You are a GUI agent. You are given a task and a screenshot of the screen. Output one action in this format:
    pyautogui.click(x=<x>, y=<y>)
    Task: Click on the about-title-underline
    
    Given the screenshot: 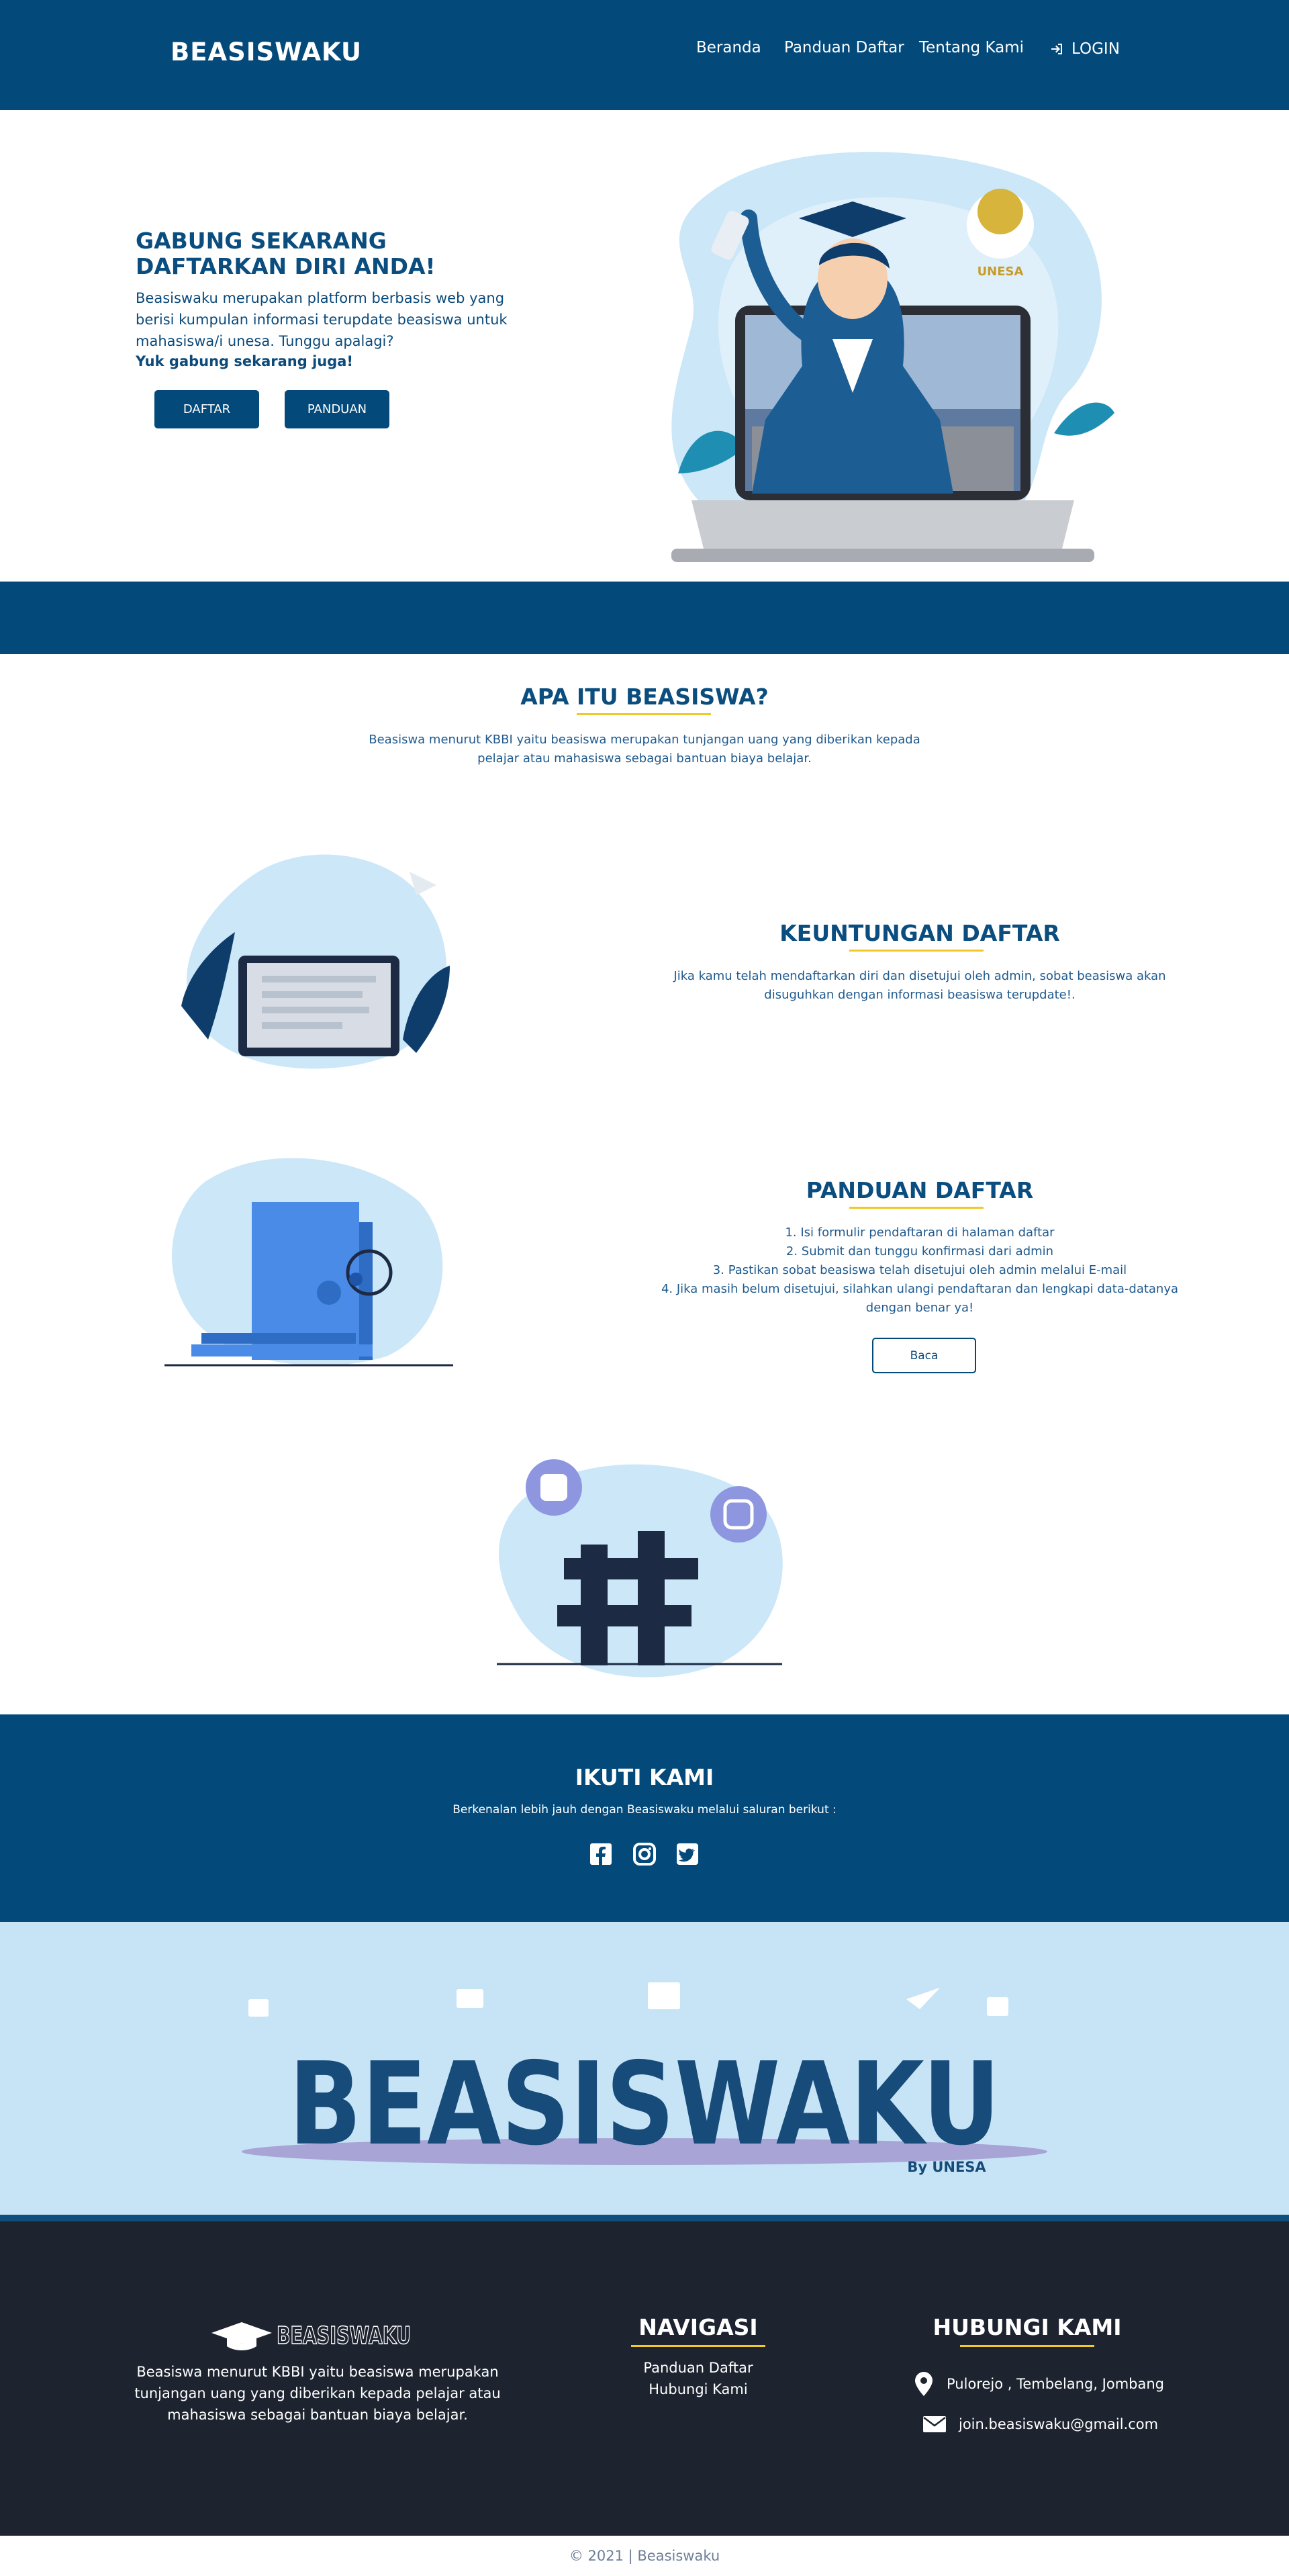 What is the action you would take?
    pyautogui.click(x=644, y=714)
    